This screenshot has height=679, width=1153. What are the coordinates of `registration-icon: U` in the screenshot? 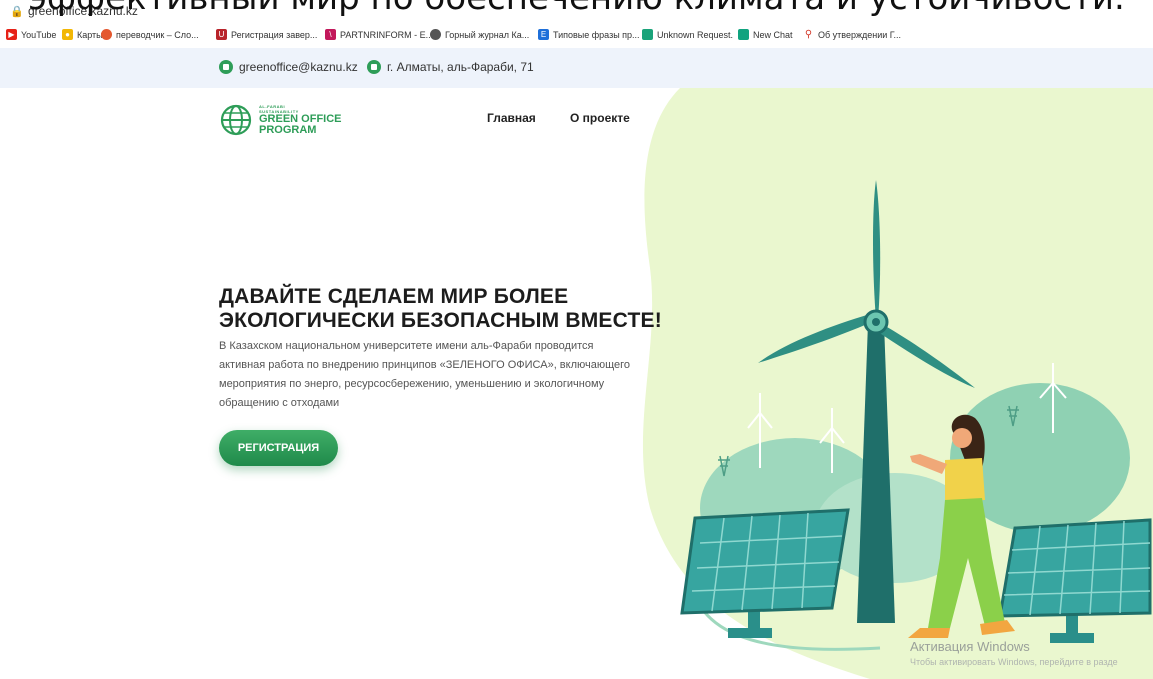 It's located at (221, 34).